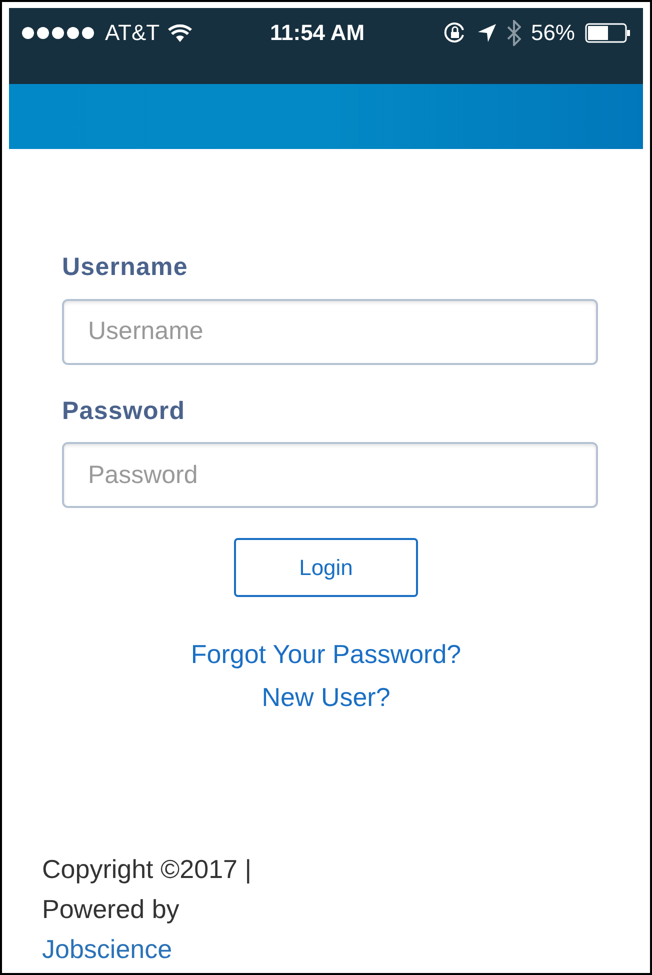 This screenshot has width=652, height=975. Describe the element at coordinates (59, 33) in the screenshot. I see `signal-icon` at that location.